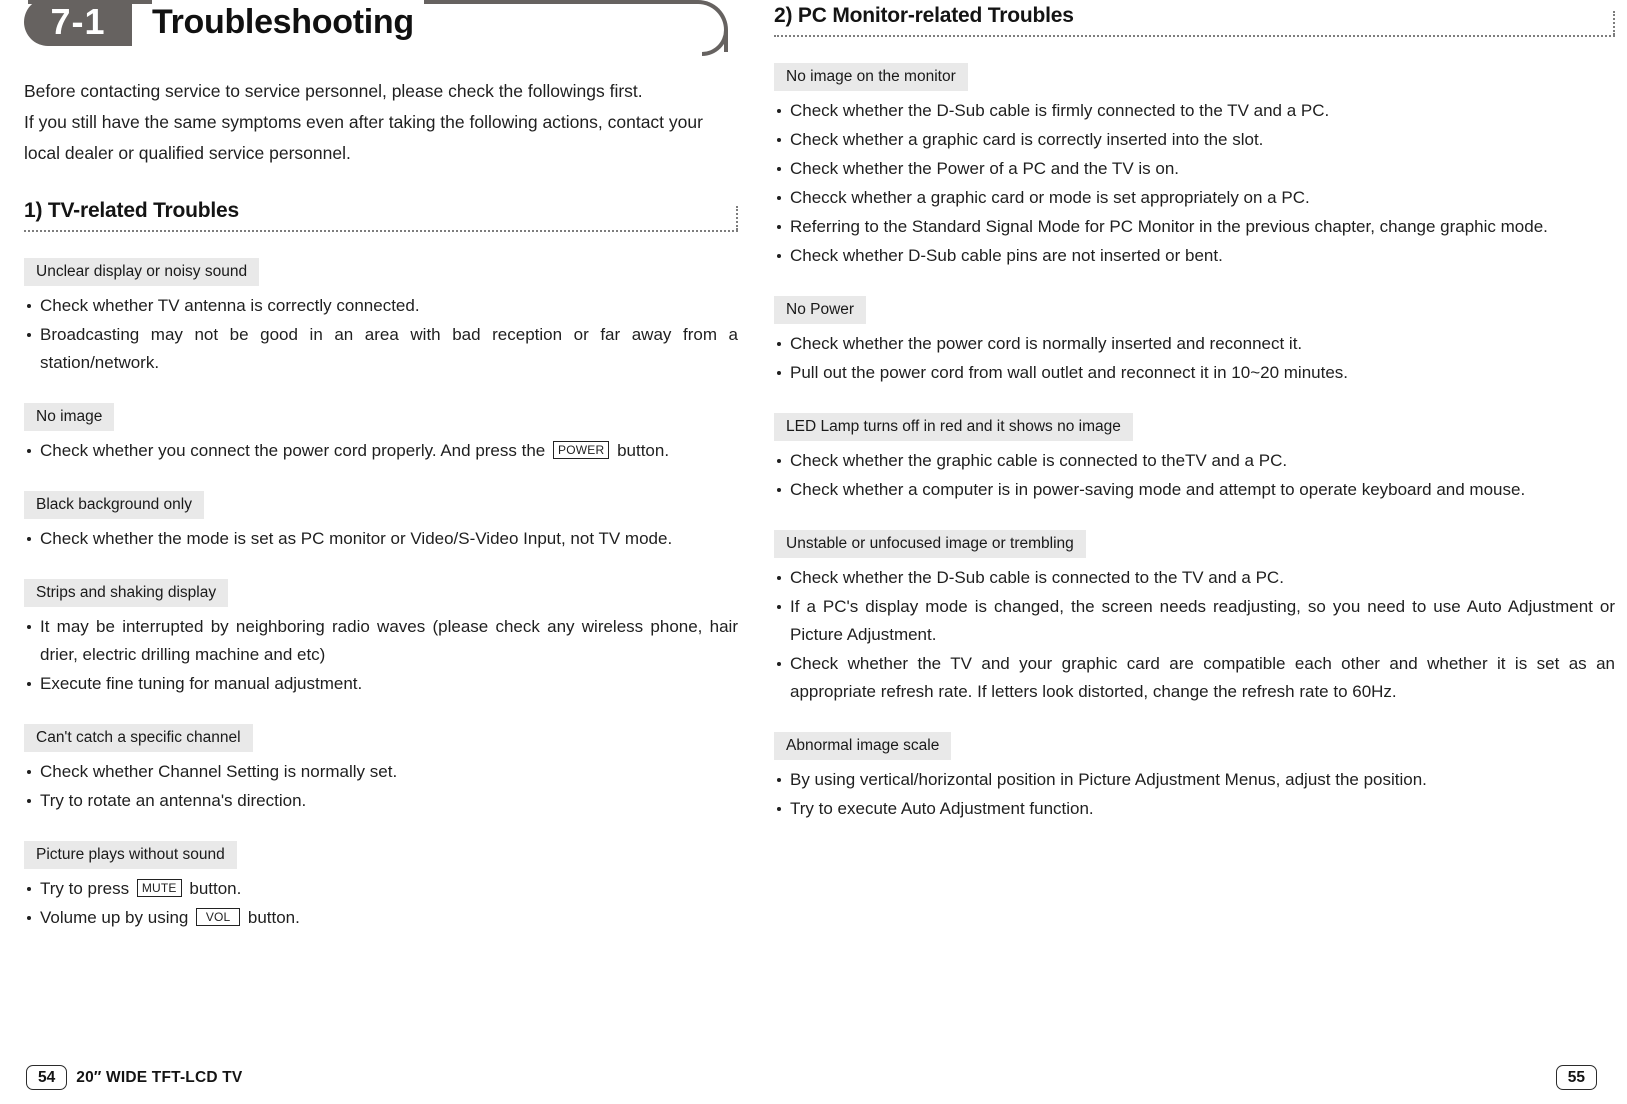  What do you see at coordinates (581, 450) in the screenshot?
I see `power-key-label: POWER` at bounding box center [581, 450].